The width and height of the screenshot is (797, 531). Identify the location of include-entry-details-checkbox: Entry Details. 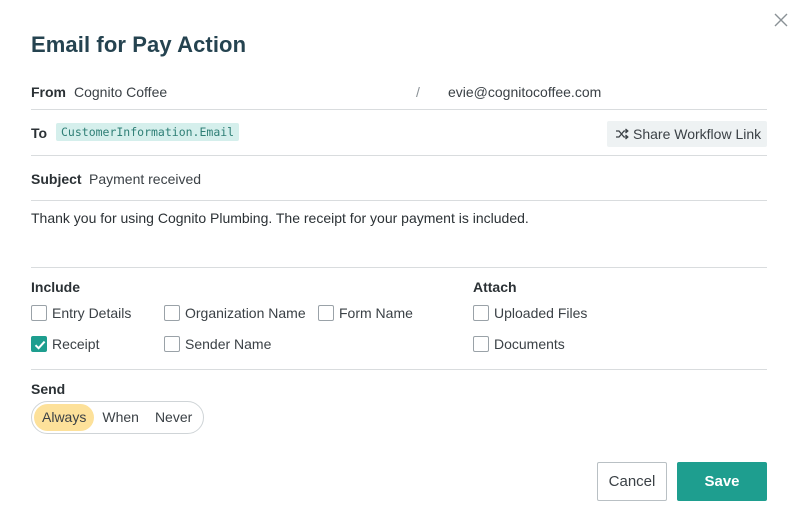
(81, 313).